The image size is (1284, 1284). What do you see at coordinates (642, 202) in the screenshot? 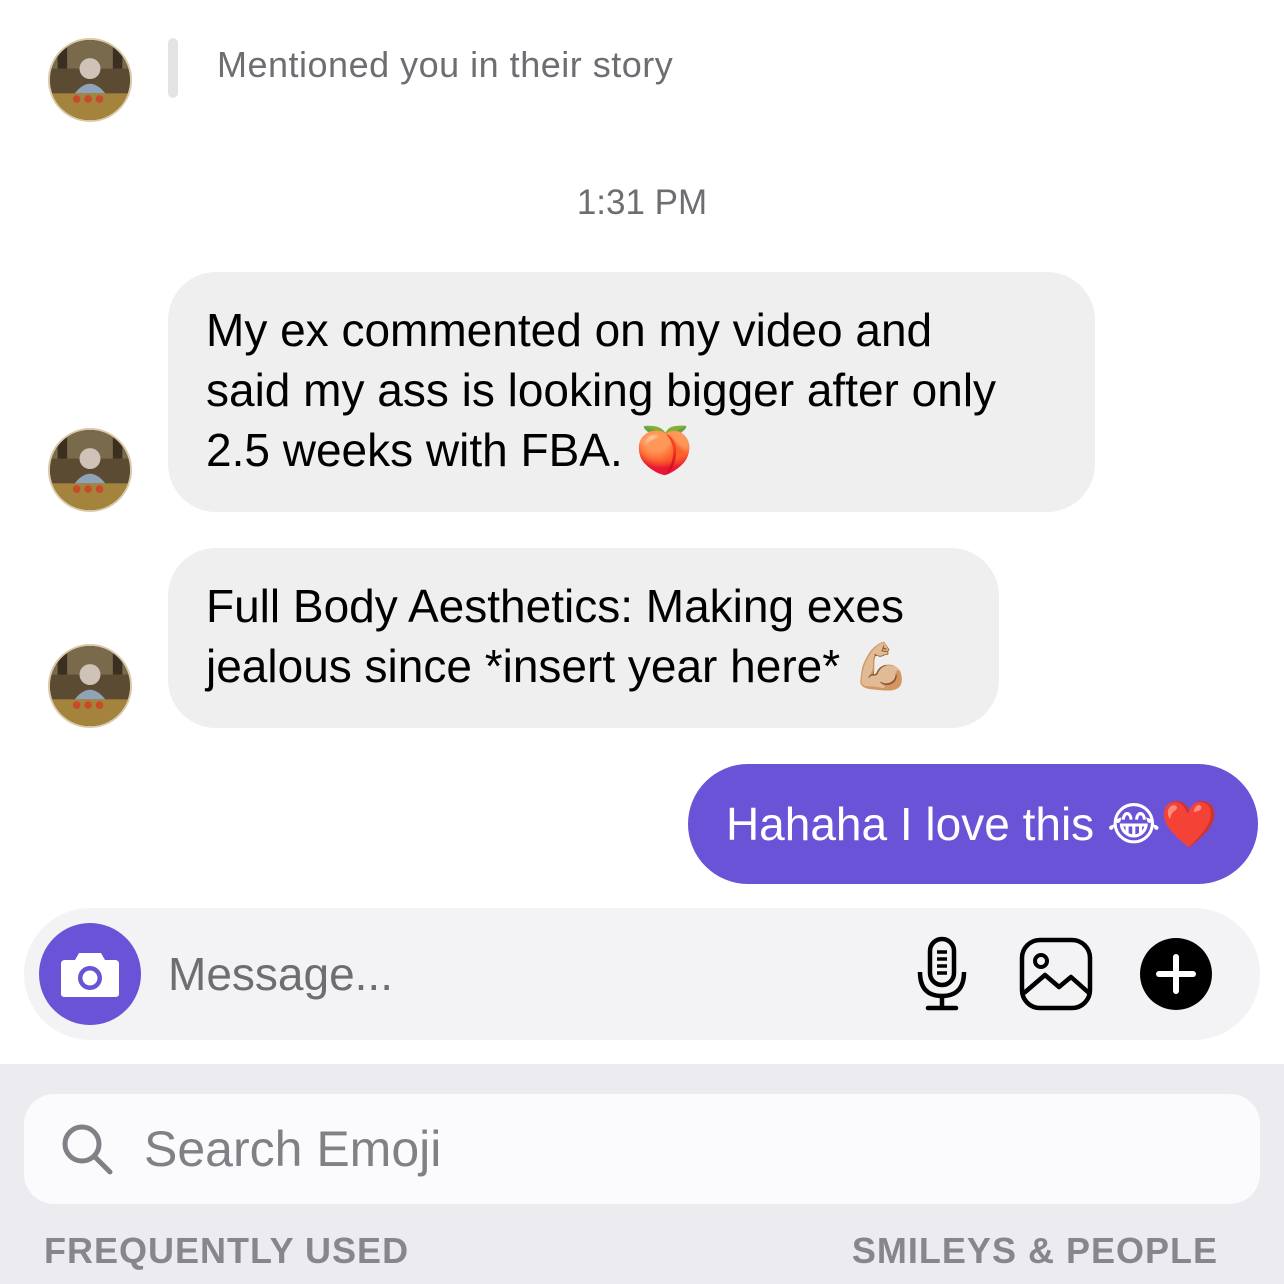
I see `message-timestamp: 1:31 PM` at bounding box center [642, 202].